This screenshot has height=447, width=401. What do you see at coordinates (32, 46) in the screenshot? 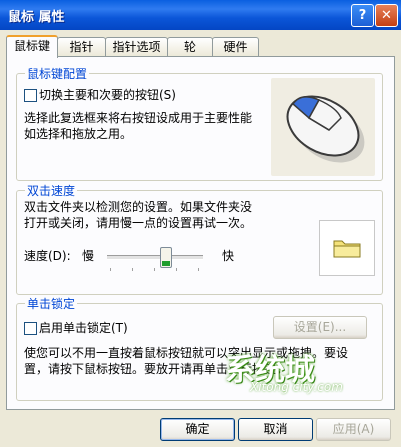
I see `tab-buttons: 鼠标键` at bounding box center [32, 46].